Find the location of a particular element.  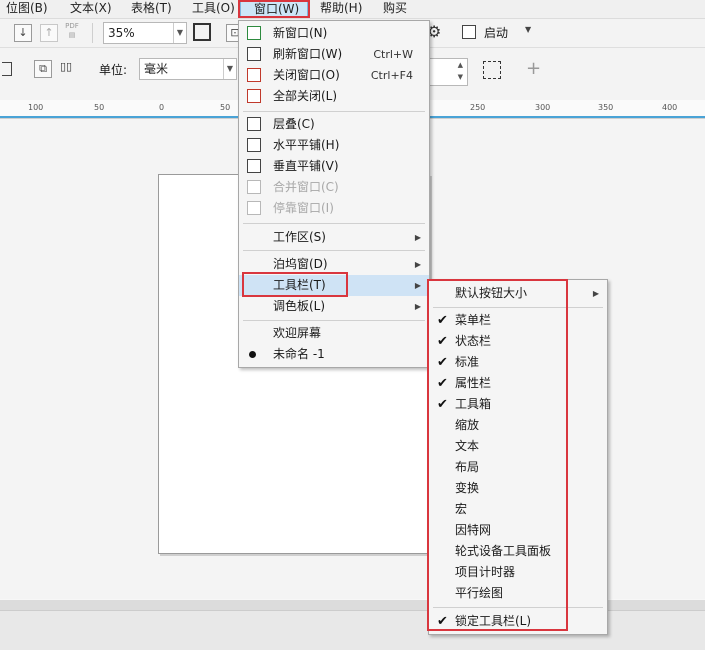

submenu-item-lock-toolbars: ✔ 锁定工具栏(L) is located at coordinates (518, 621).